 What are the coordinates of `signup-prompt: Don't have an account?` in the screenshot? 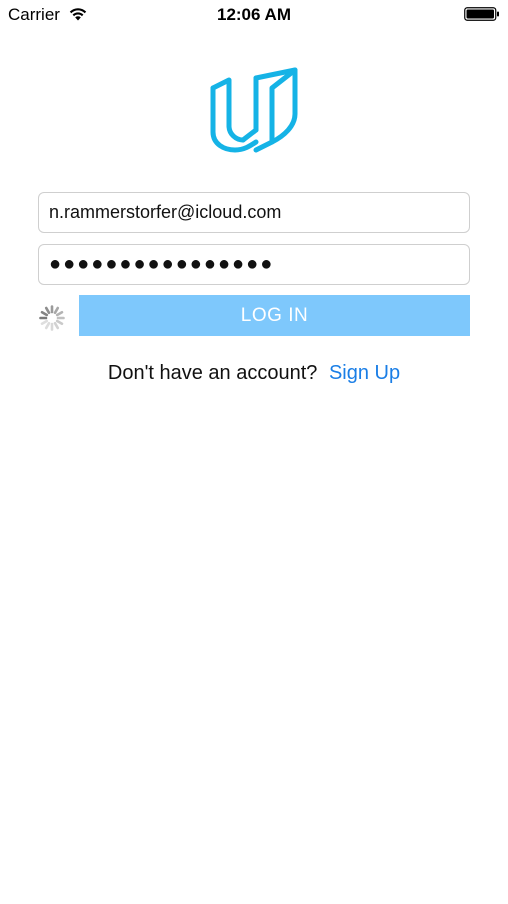 It's located at (212, 373).